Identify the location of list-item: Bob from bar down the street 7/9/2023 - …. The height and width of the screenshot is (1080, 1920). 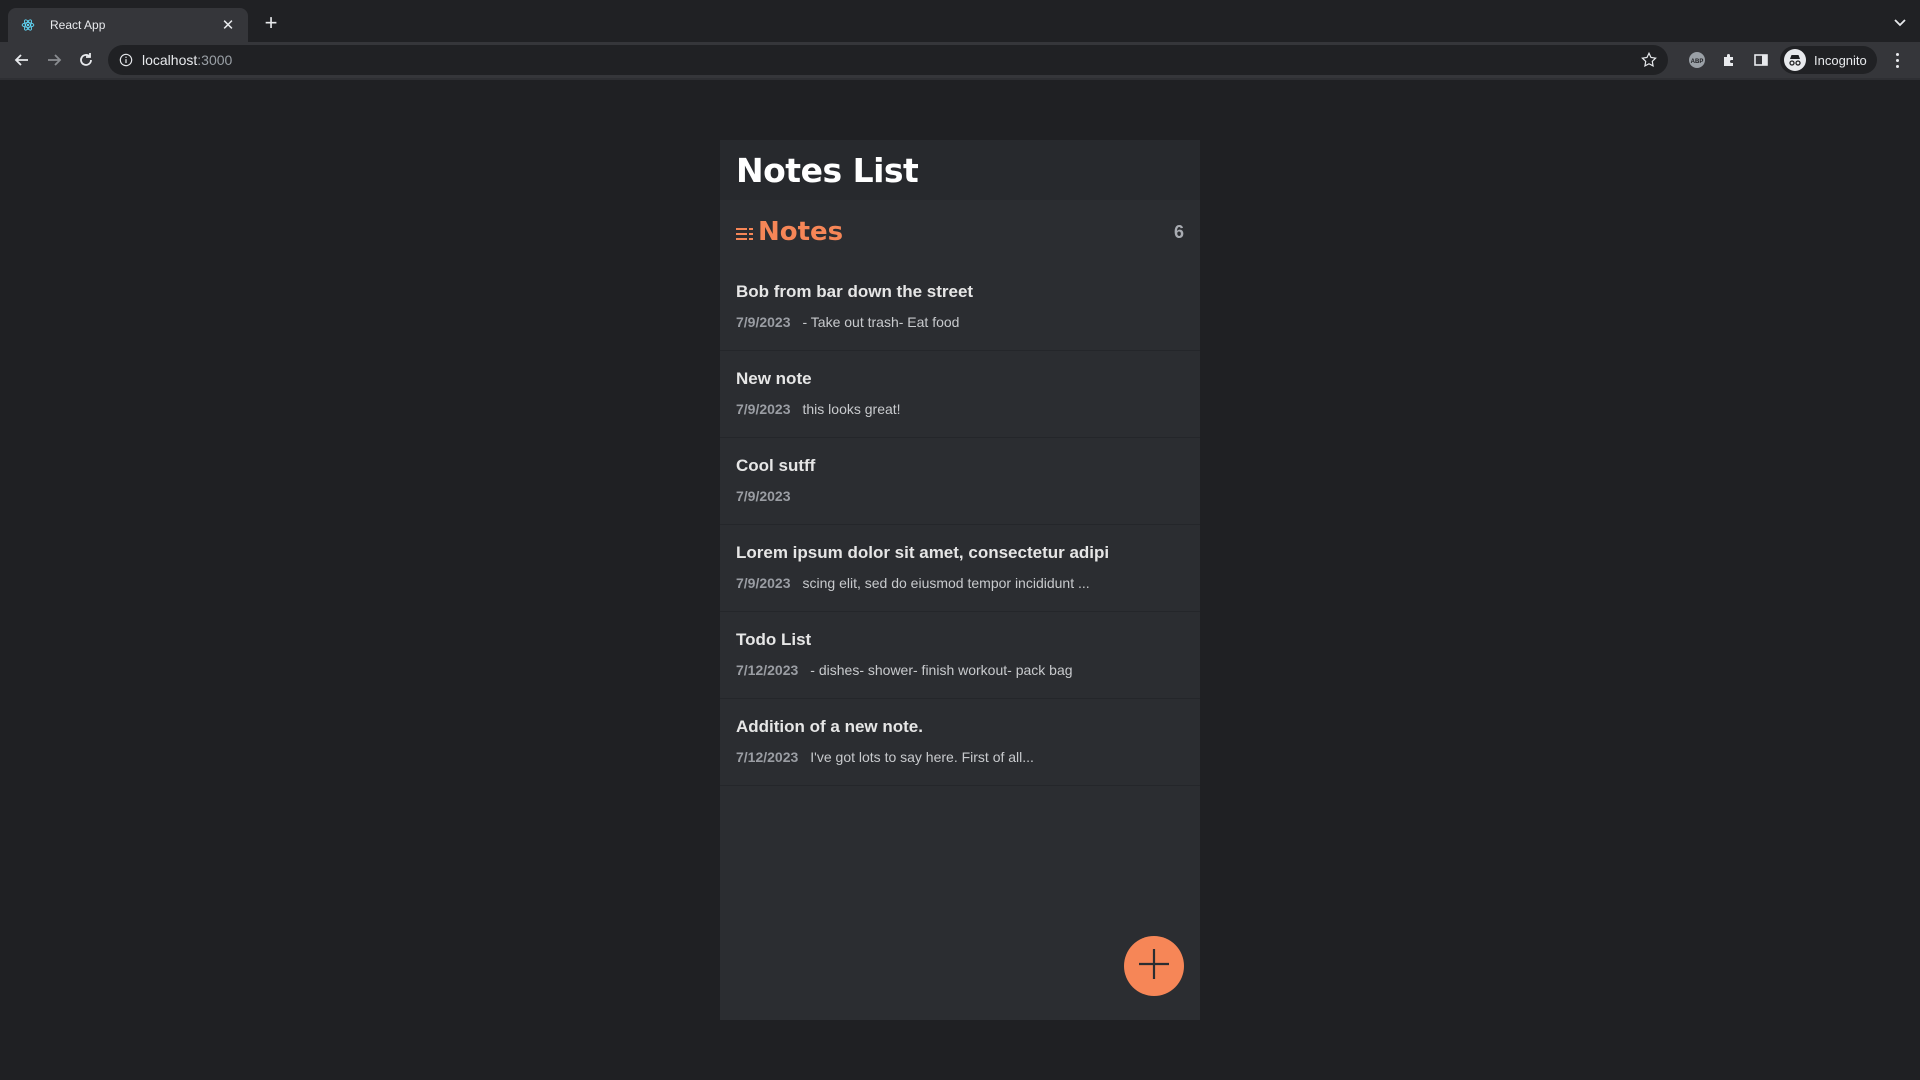
(960, 307).